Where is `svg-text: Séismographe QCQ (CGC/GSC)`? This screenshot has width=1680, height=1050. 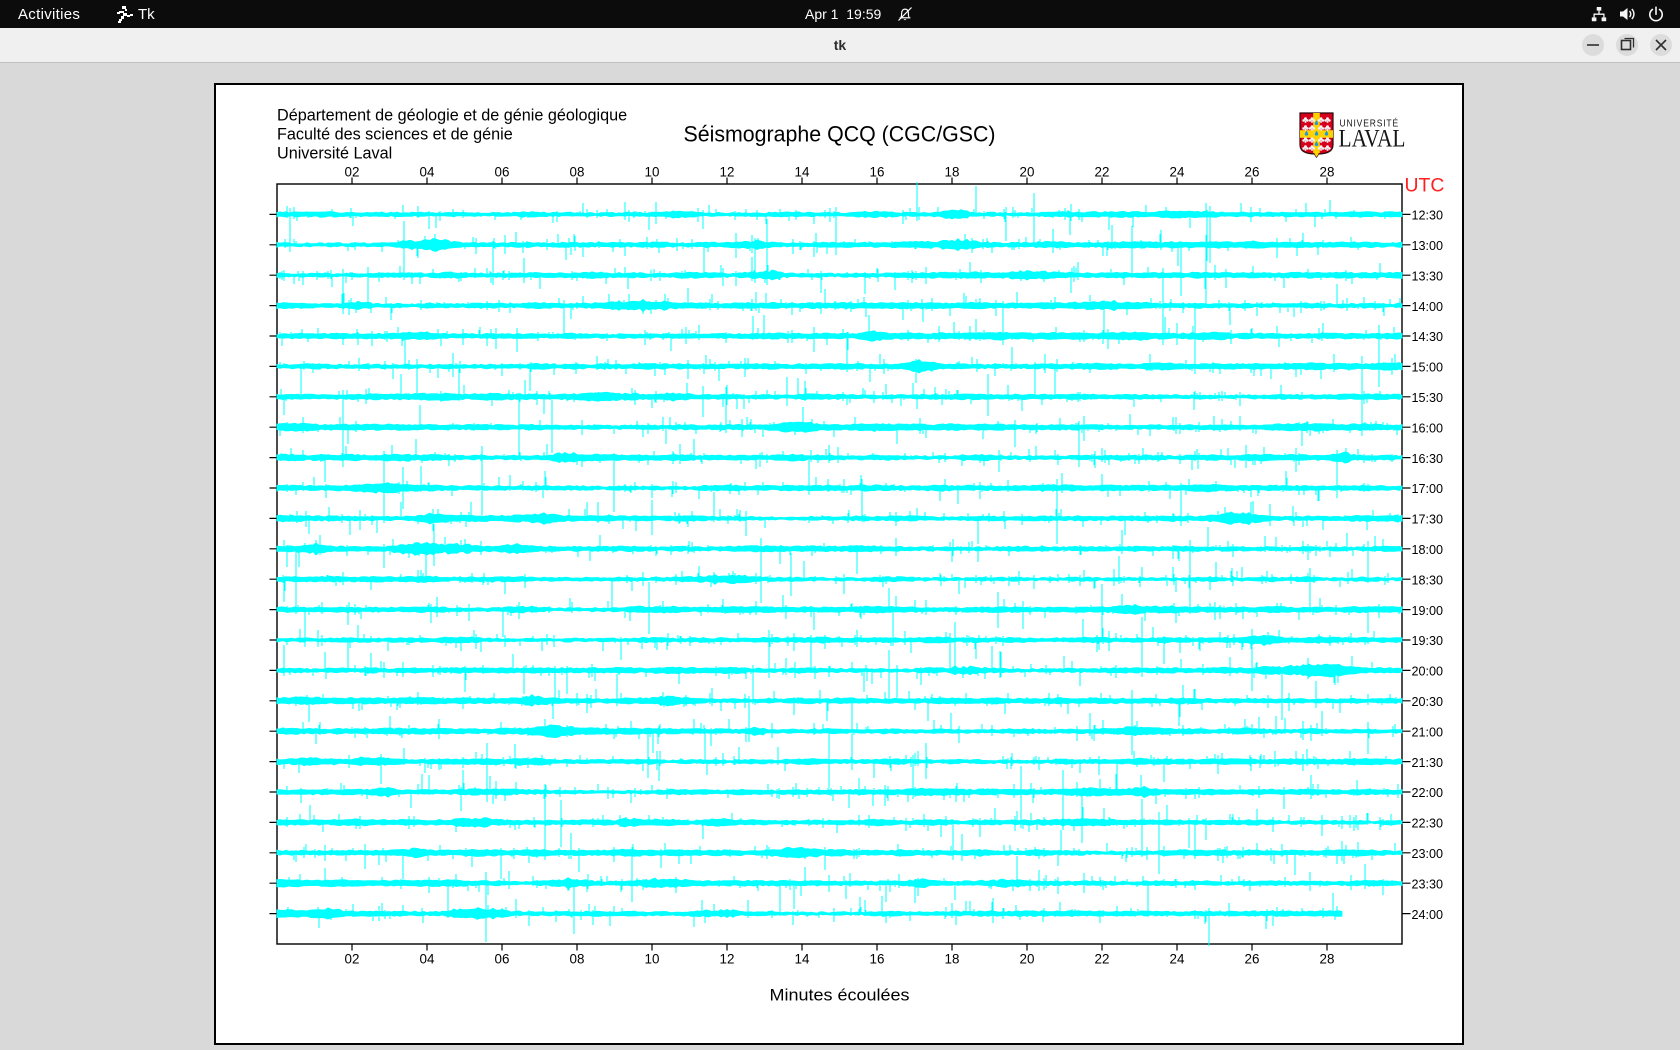 svg-text: Séismographe QCQ (CGC/GSC) is located at coordinates (840, 134).